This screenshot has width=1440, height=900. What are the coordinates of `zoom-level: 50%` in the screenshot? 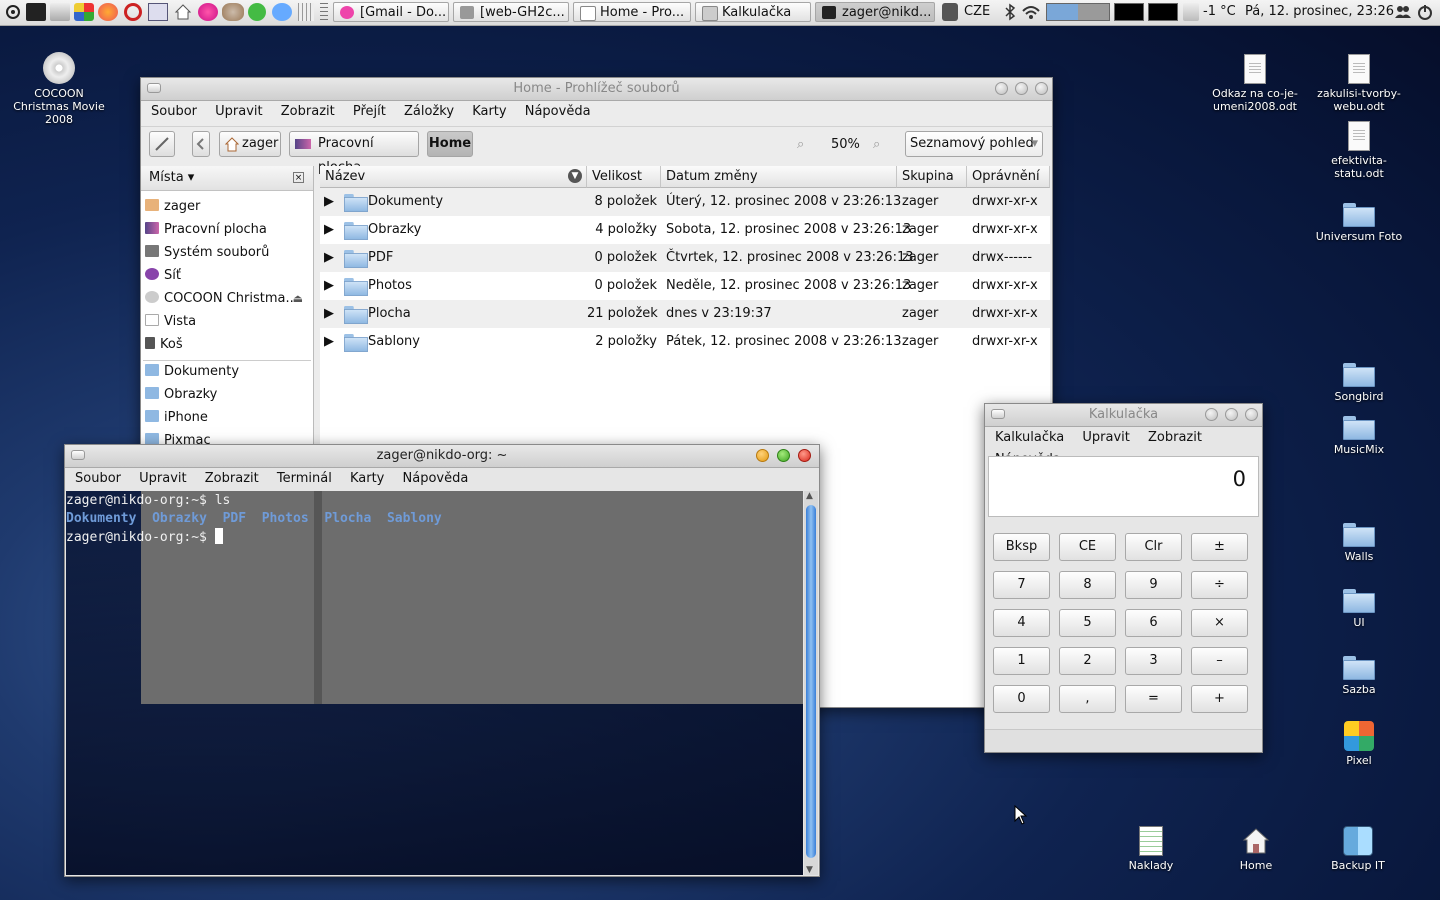 It's located at (845, 144).